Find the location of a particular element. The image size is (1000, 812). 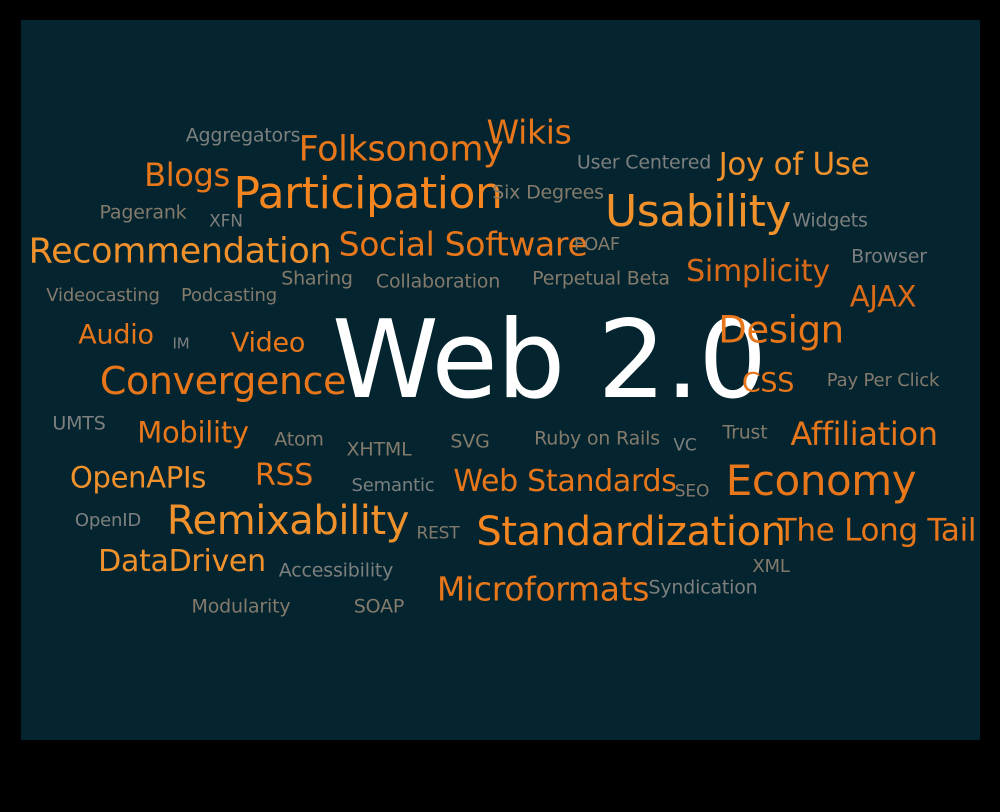

cloud-word: RSS is located at coordinates (284, 475).